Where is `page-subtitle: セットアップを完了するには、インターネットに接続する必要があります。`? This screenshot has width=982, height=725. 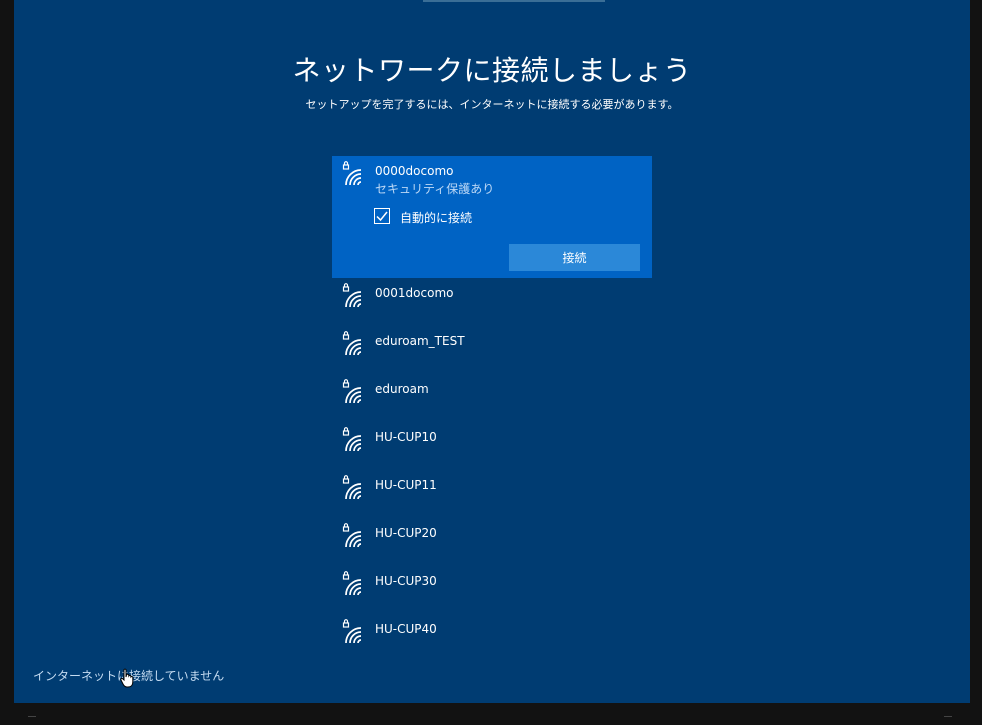 page-subtitle: セットアップを完了するには、インターネットに接続する必要があります。 is located at coordinates (492, 104).